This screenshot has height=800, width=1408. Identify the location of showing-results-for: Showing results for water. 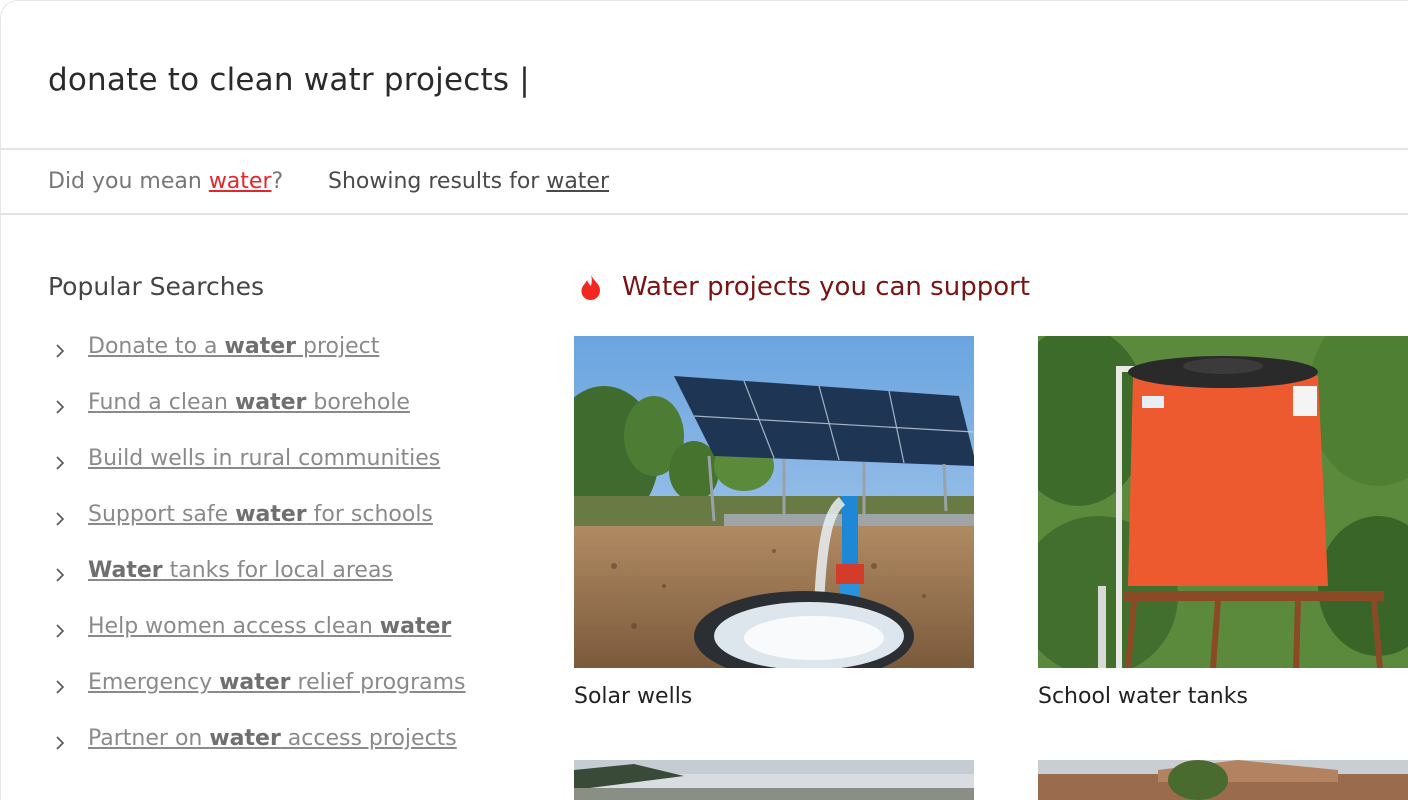
(469, 181).